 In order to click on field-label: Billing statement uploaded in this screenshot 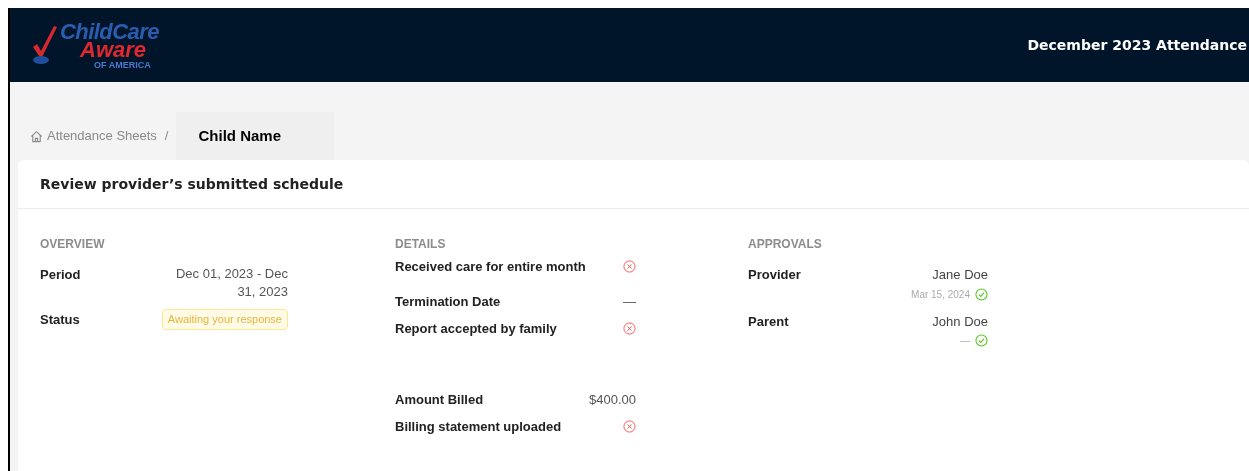, I will do `click(478, 426)`.